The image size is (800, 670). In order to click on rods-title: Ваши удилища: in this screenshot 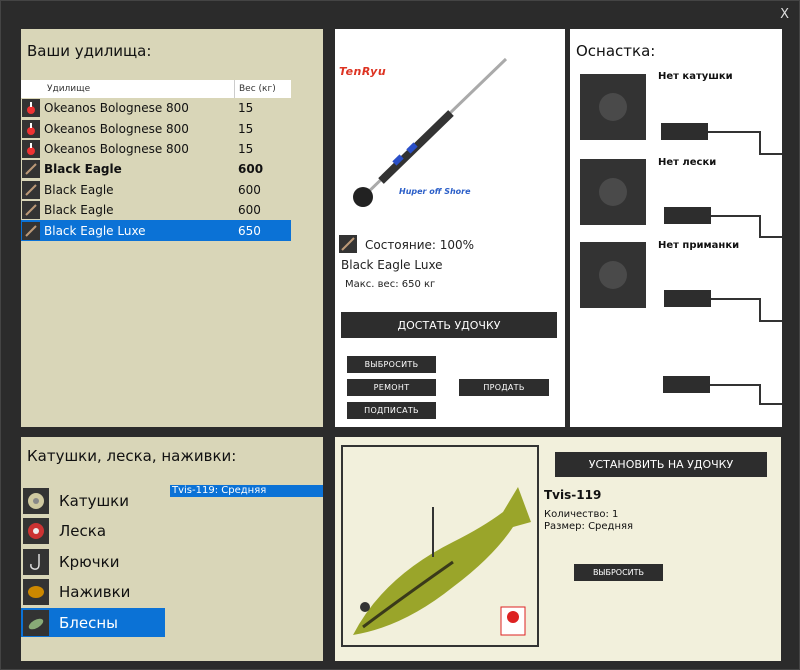, I will do `click(89, 51)`.